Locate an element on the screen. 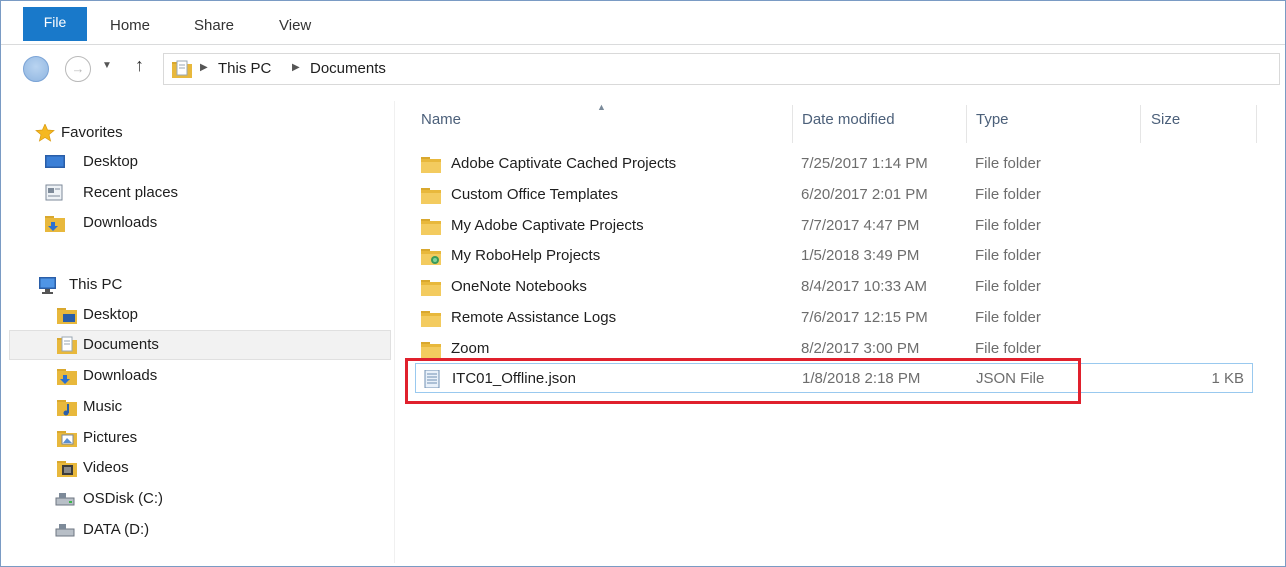  nav-thispc-videos: Videos is located at coordinates (200, 468).